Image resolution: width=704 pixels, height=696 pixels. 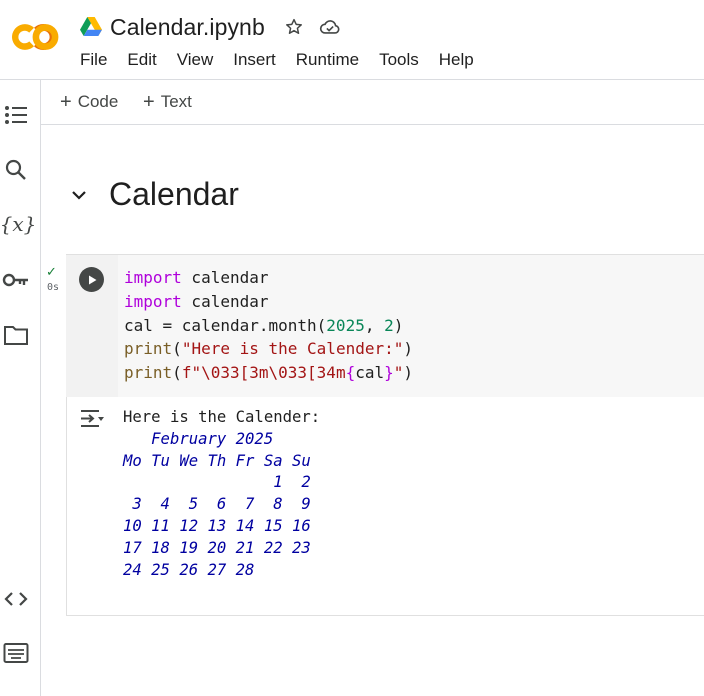 I want to click on calendar-week: 1 2, so click(x=217, y=482).